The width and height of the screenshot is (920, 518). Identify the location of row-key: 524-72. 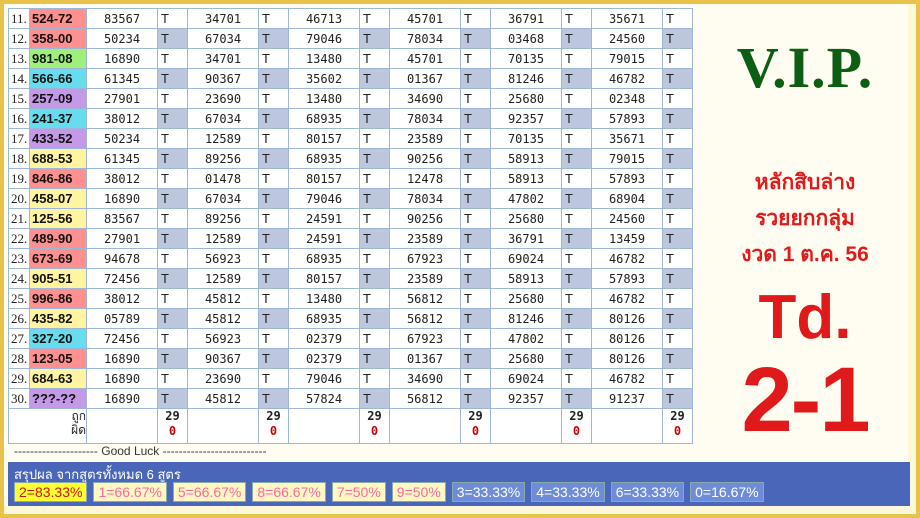
(58, 18).